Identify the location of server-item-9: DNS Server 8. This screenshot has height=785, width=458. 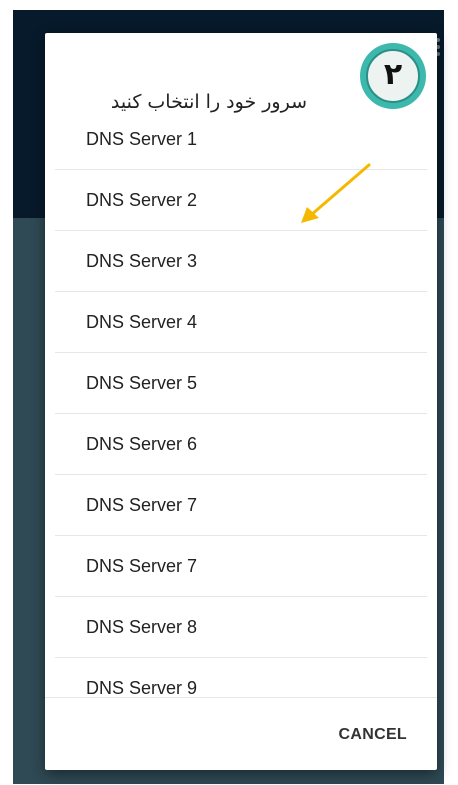
(241, 627).